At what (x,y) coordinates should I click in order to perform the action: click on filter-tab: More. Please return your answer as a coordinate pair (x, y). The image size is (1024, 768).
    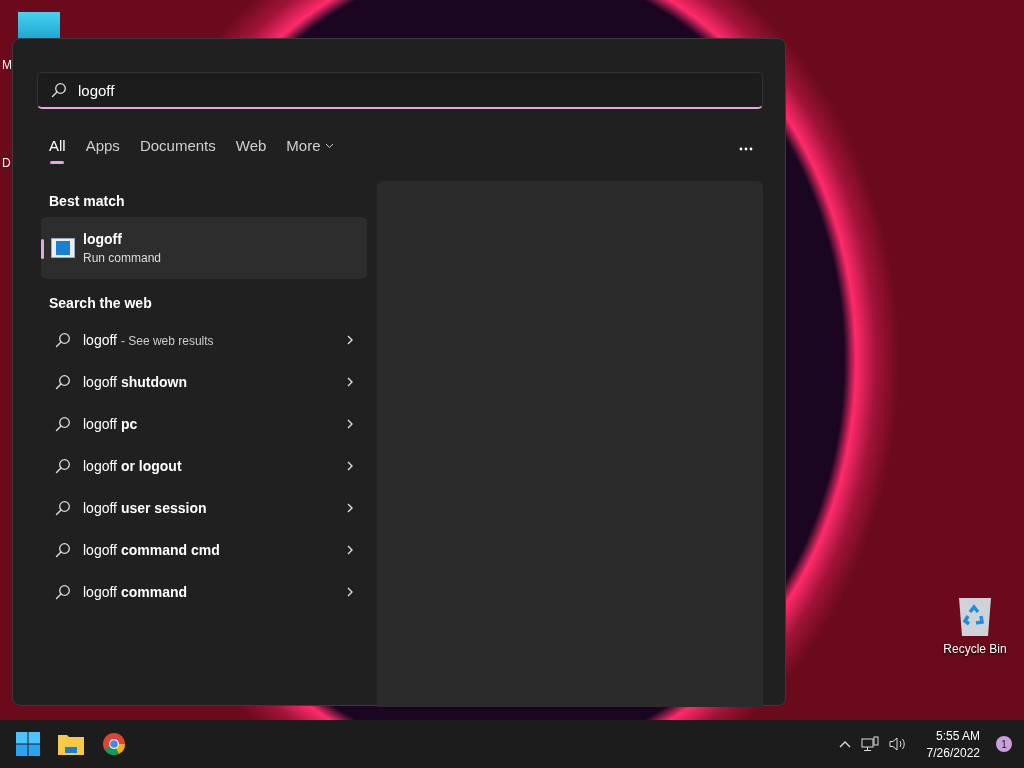
    Looking at the image, I should click on (310, 148).